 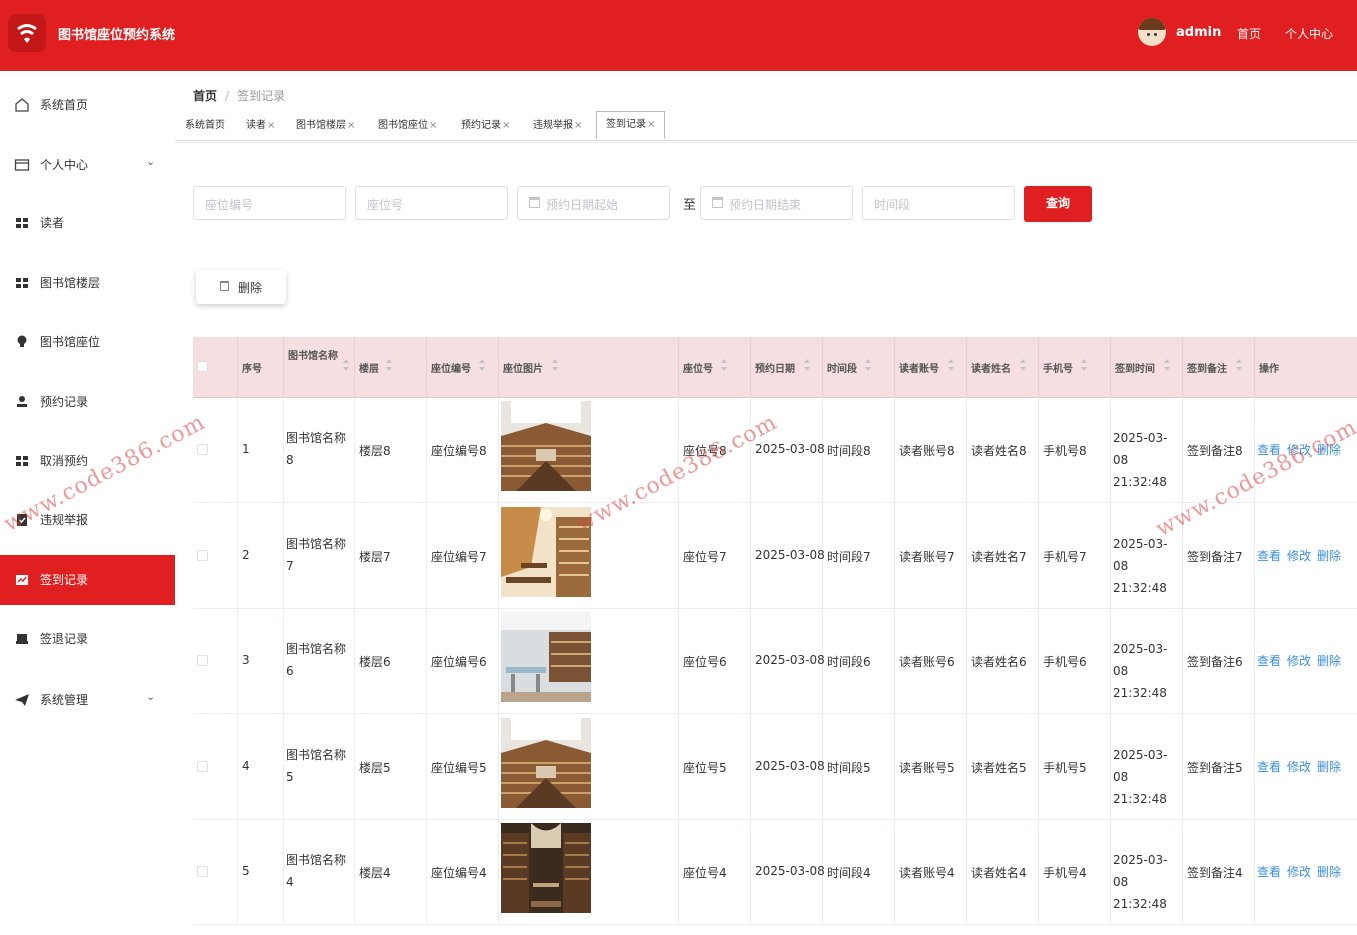 I want to click on library-hall-photo, so click(x=546, y=868).